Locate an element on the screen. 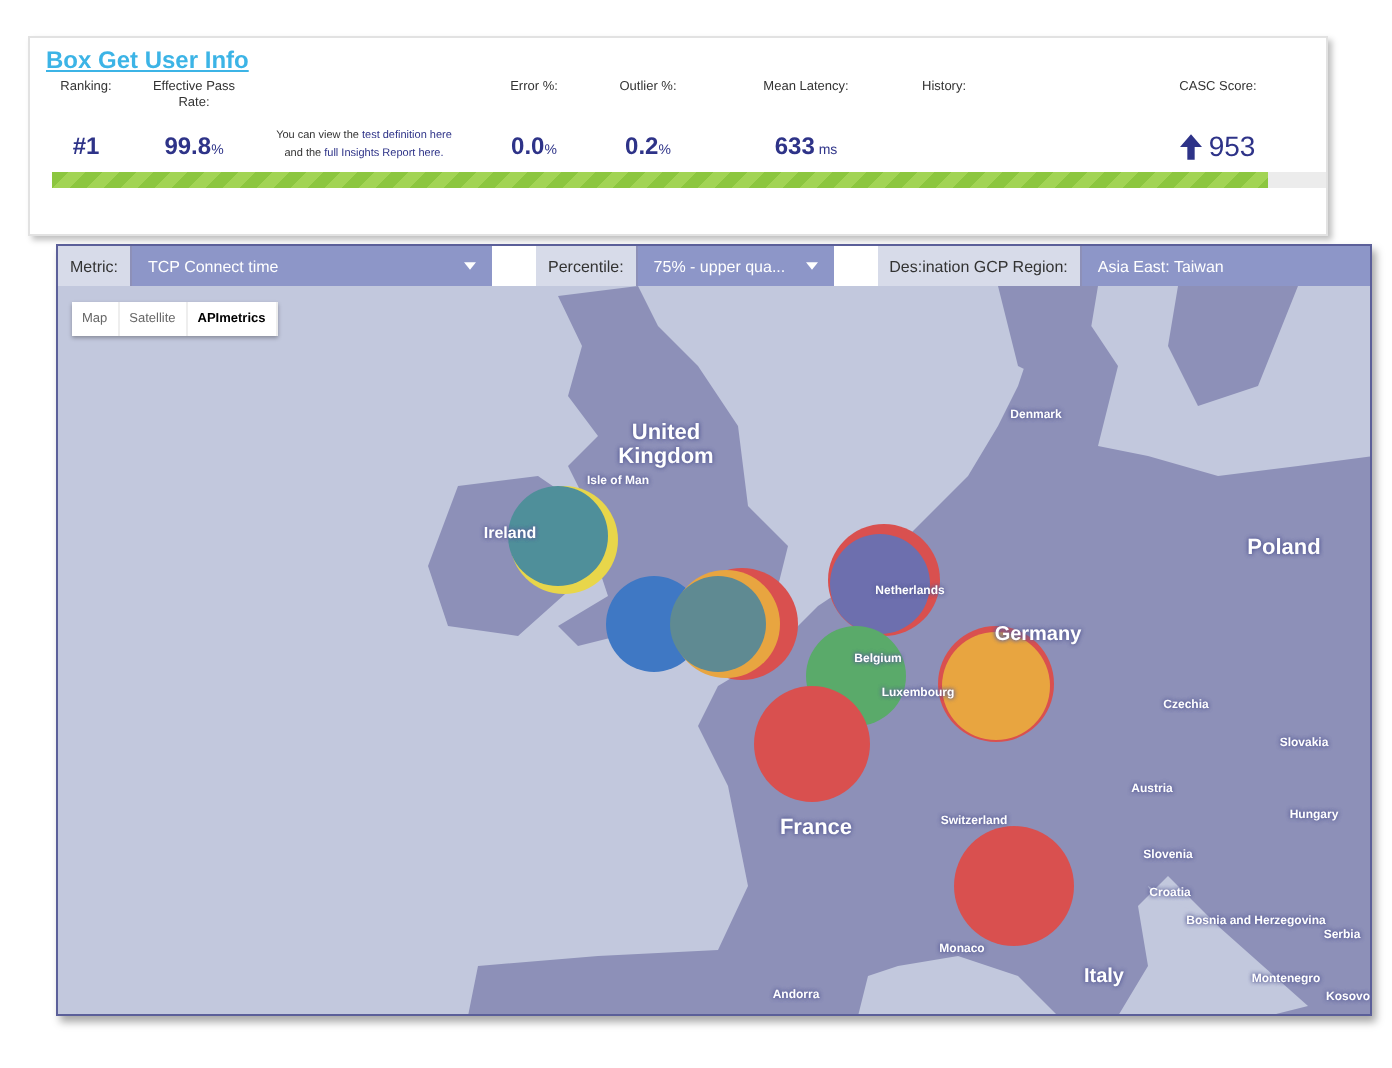  arrow-up-icon is located at coordinates (1191, 146).